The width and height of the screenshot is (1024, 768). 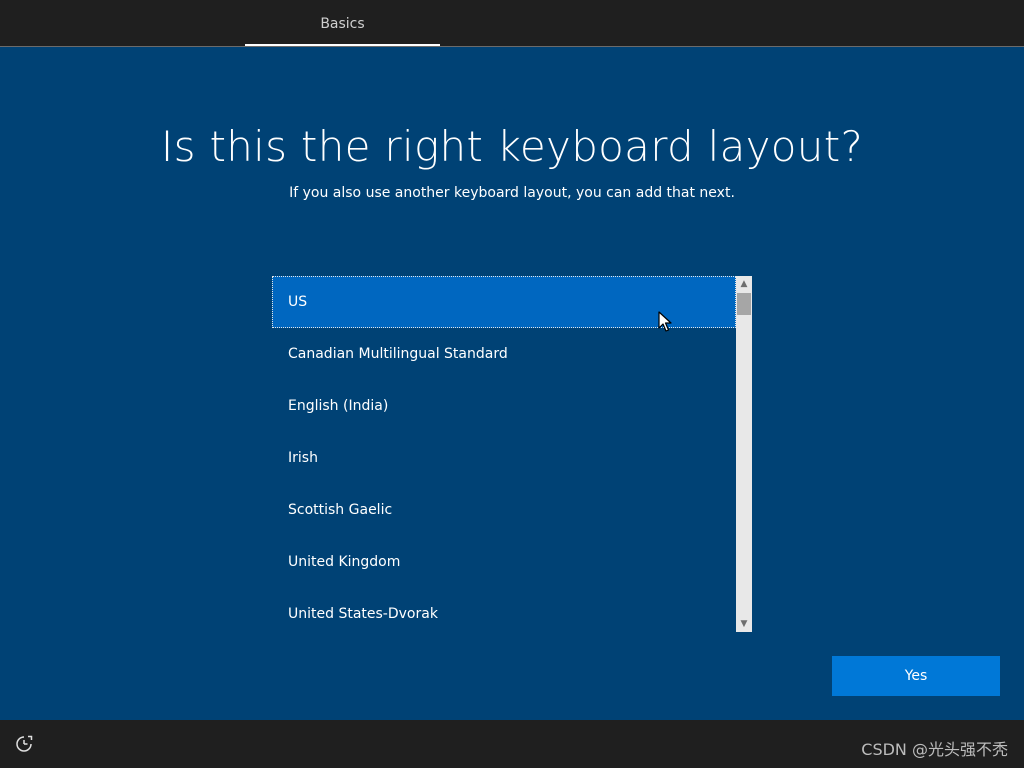 I want to click on list-item-united-kingdom: United Kingdom, so click(x=504, y=562).